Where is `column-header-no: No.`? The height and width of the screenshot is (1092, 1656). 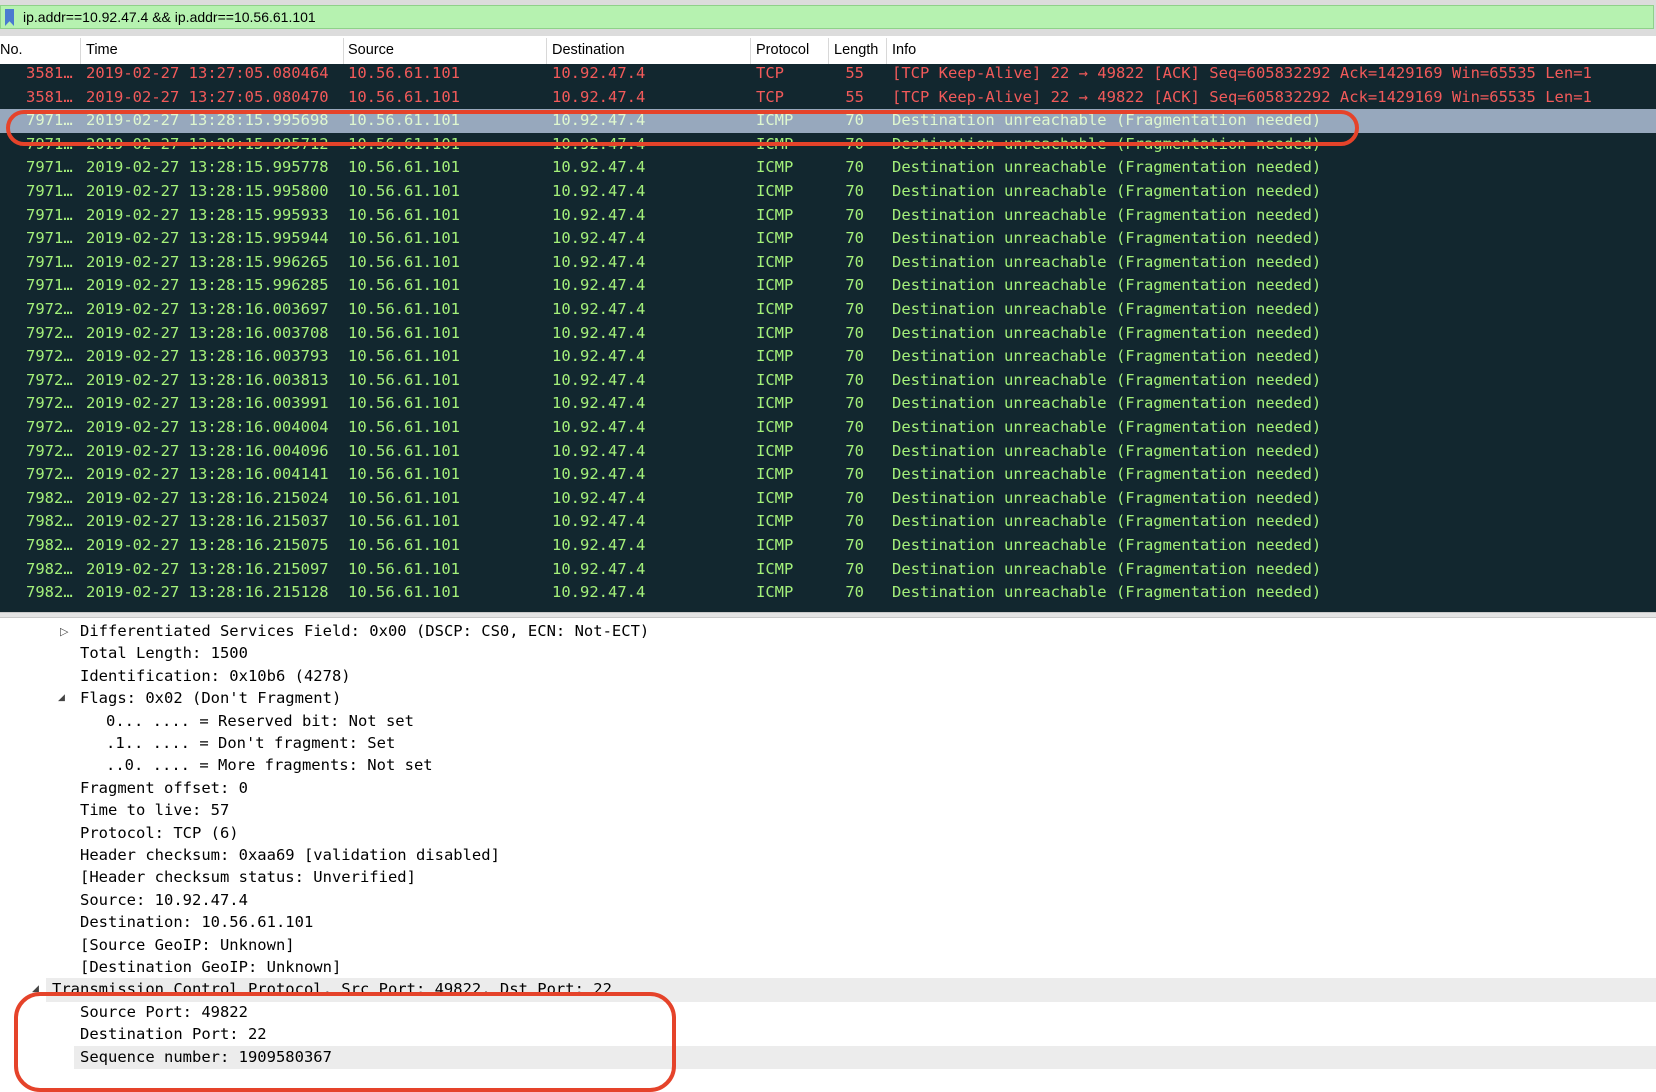
column-header-no: No. is located at coordinates (11, 50).